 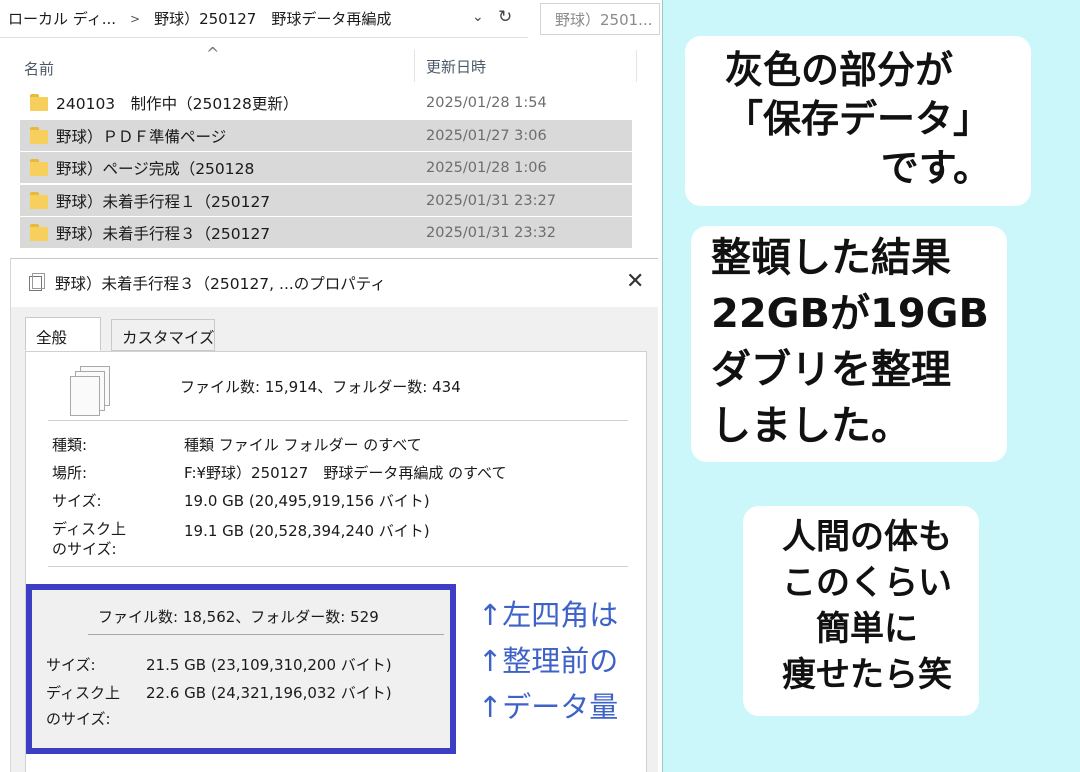 I want to click on file-name: 野球）ＰＤＦ準備ページ, so click(x=141, y=136).